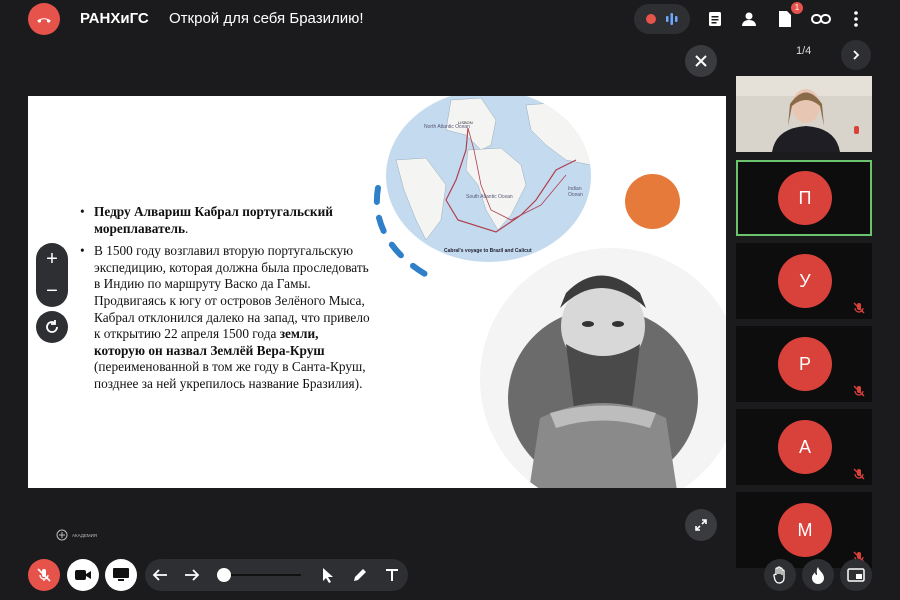 Image resolution: width=900 pixels, height=600 pixels. What do you see at coordinates (406, 234) in the screenshot?
I see `decorative-arc` at bounding box center [406, 234].